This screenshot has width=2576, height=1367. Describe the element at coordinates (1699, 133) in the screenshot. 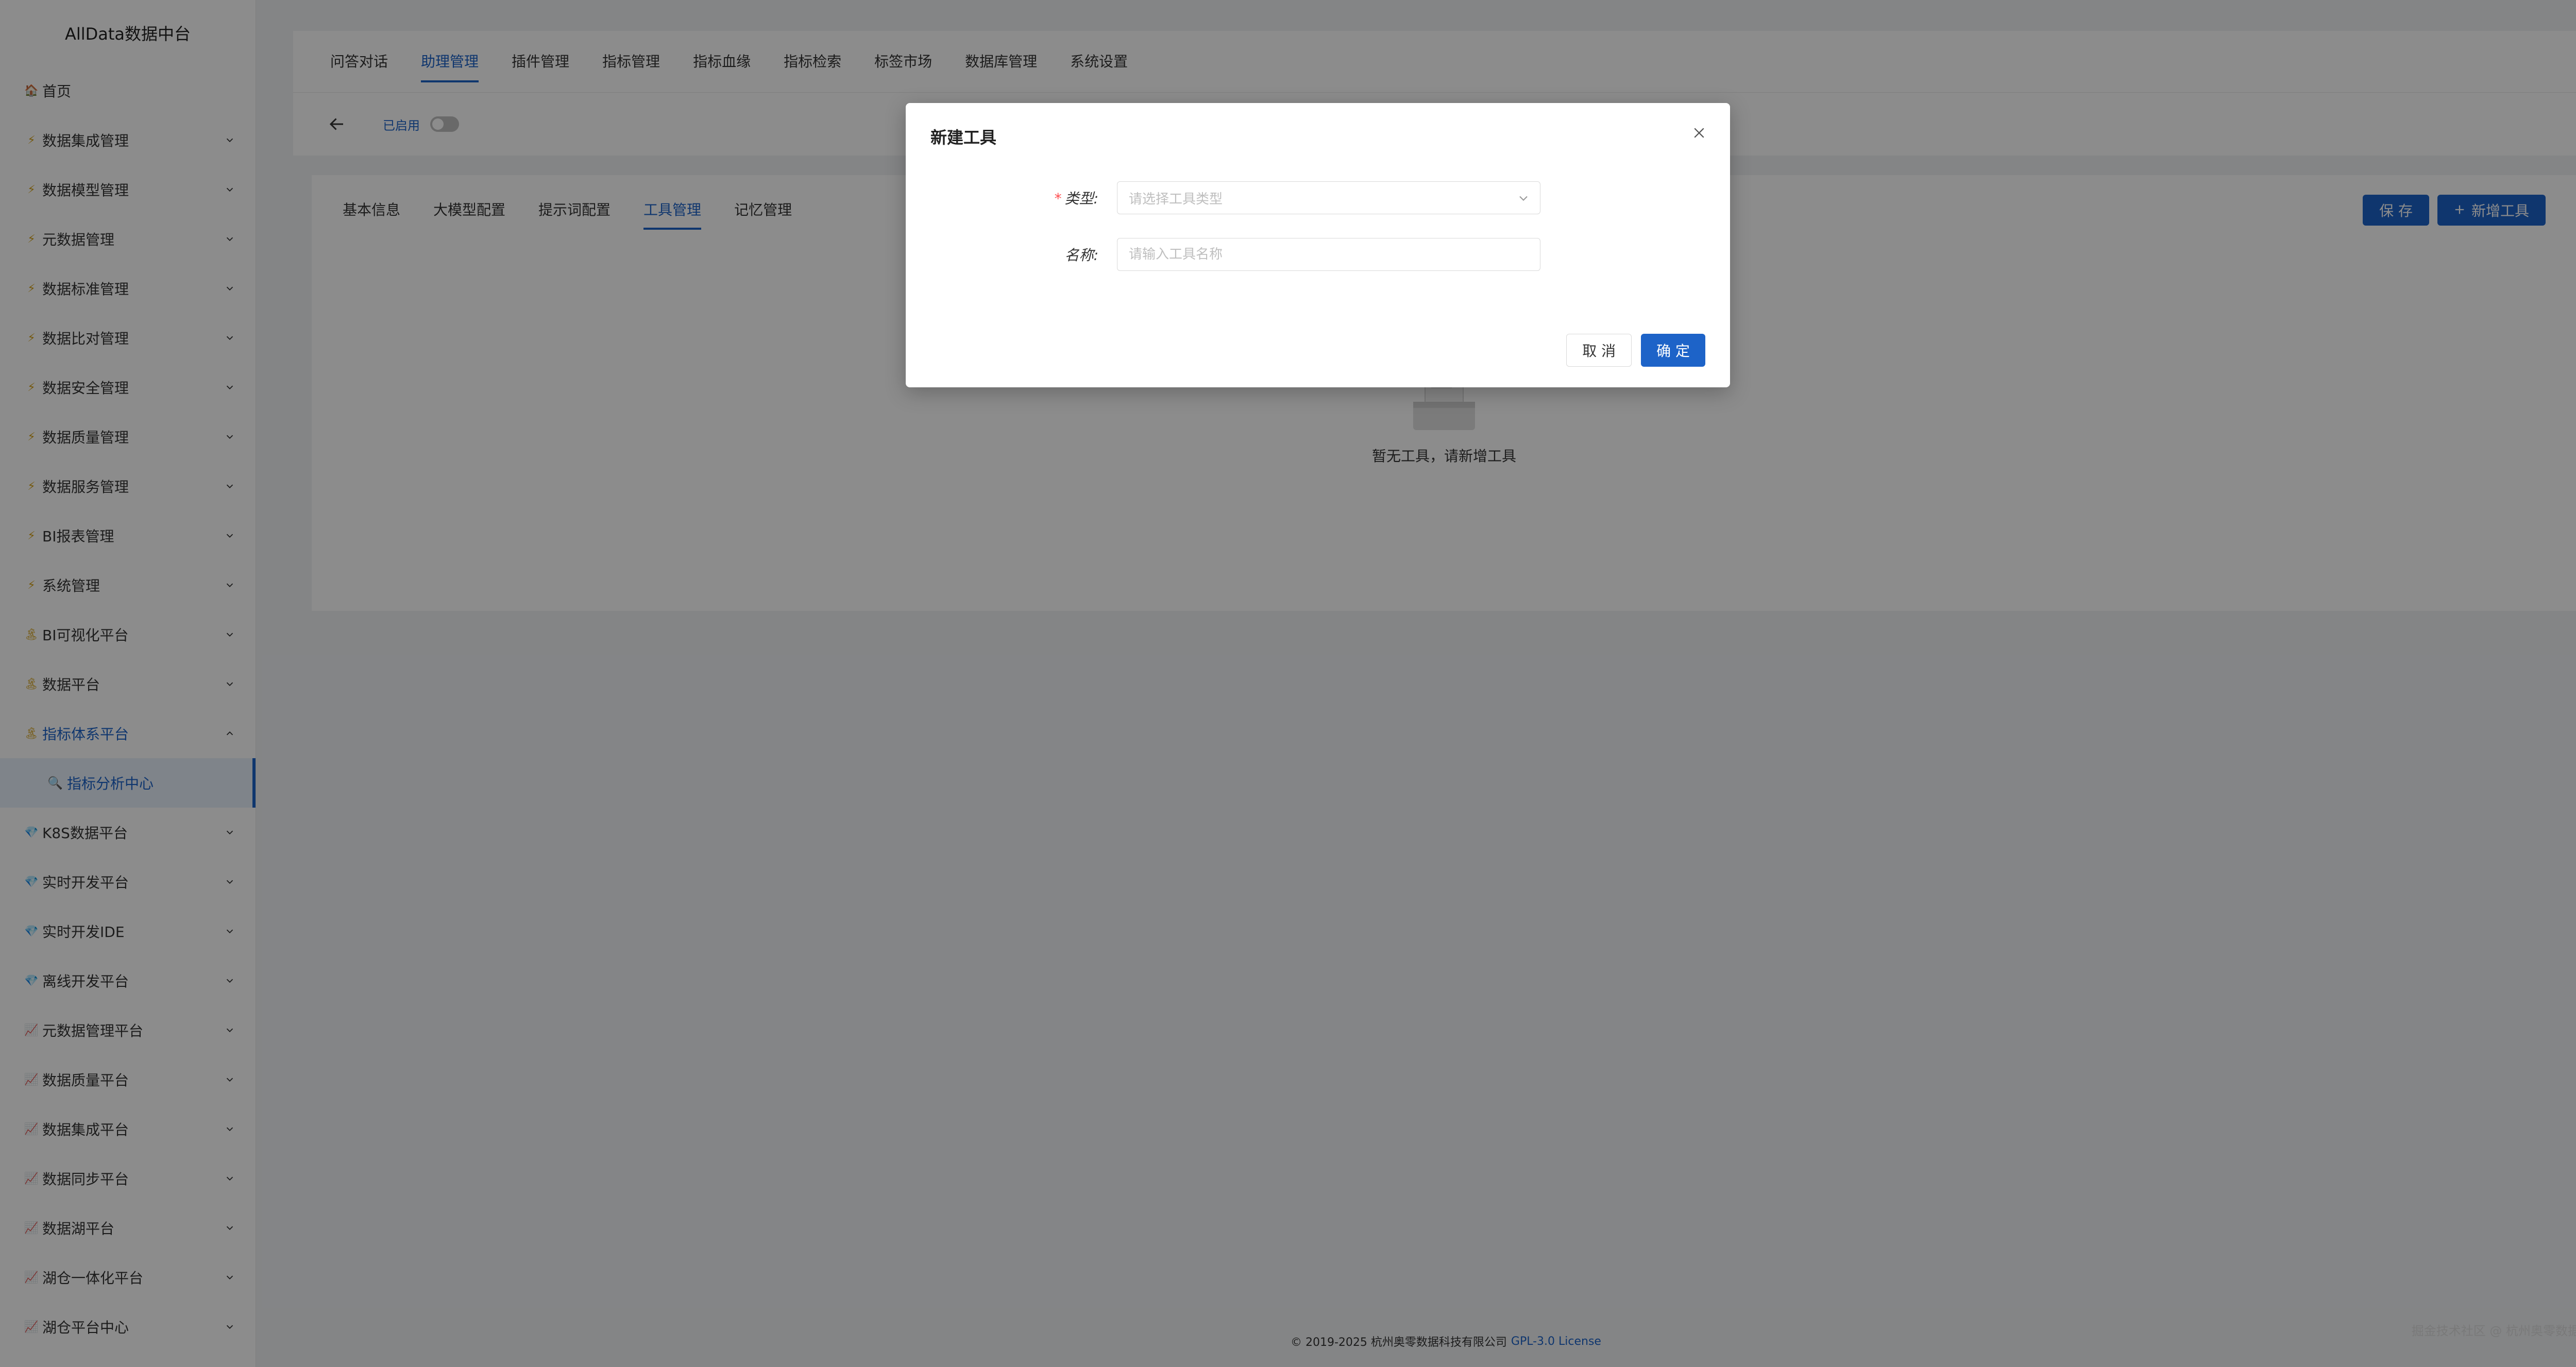

I see `close-icon` at that location.